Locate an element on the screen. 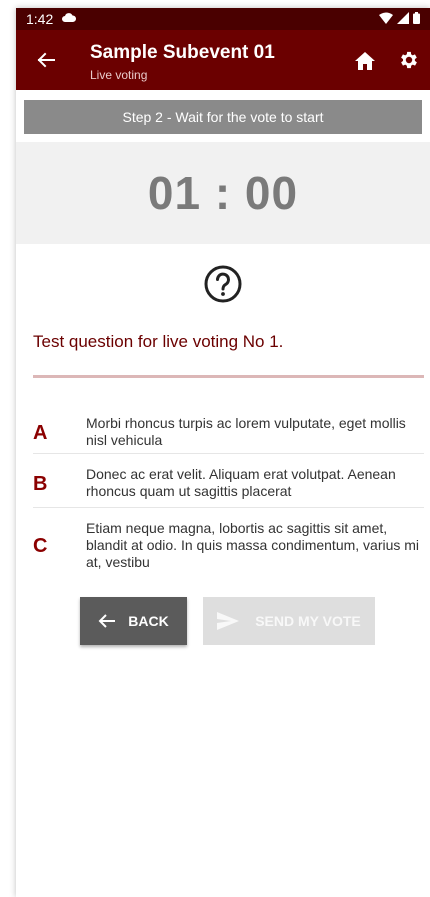 This screenshot has height=897, width=430. send-button-label: SEND MY VOTE is located at coordinates (308, 621).